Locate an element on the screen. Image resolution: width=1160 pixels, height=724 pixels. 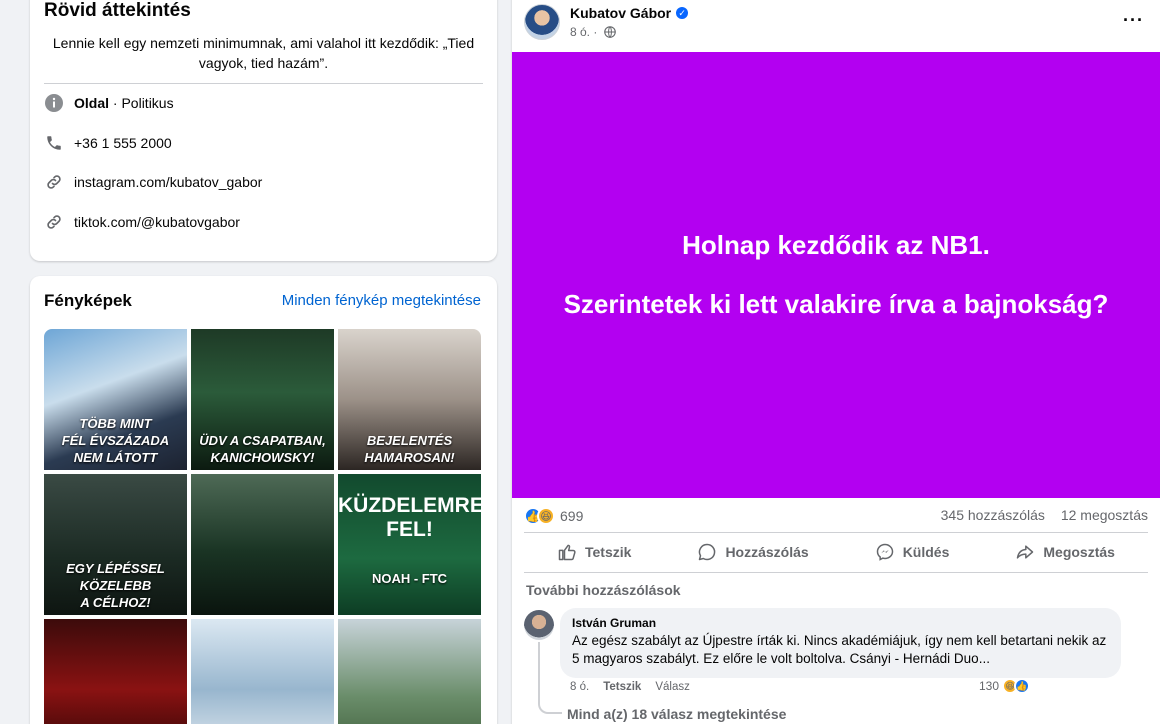
info-tiktok: tiktok.com/@kubatovgabor is located at coordinates (142, 222).